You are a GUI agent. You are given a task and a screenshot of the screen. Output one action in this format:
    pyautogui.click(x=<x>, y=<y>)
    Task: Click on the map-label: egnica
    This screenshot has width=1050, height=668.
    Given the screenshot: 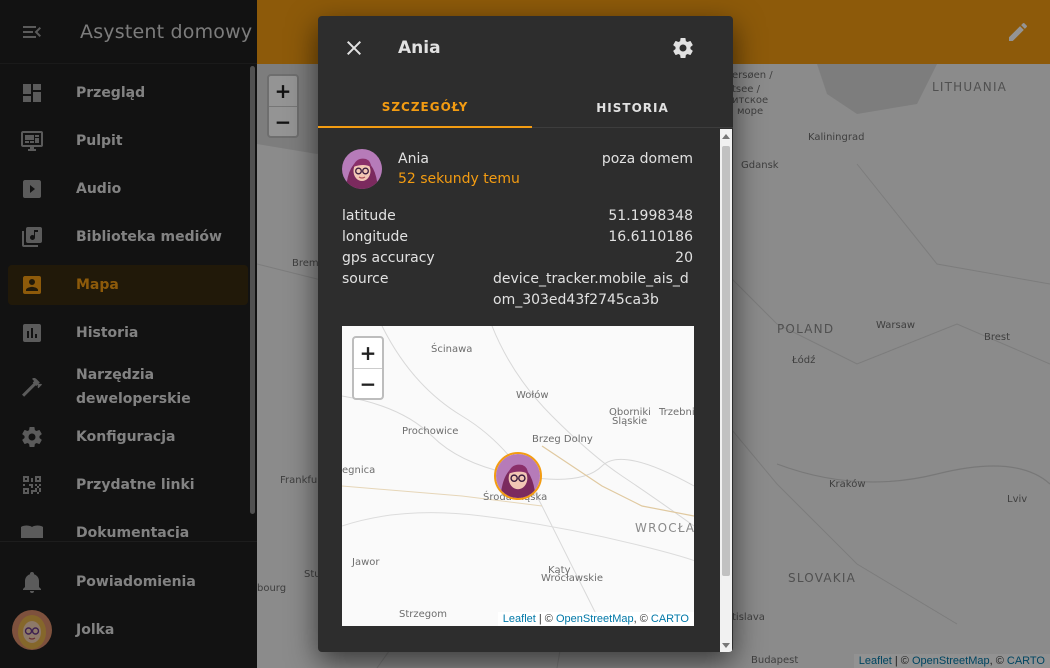 What is the action you would take?
    pyautogui.click(x=359, y=470)
    